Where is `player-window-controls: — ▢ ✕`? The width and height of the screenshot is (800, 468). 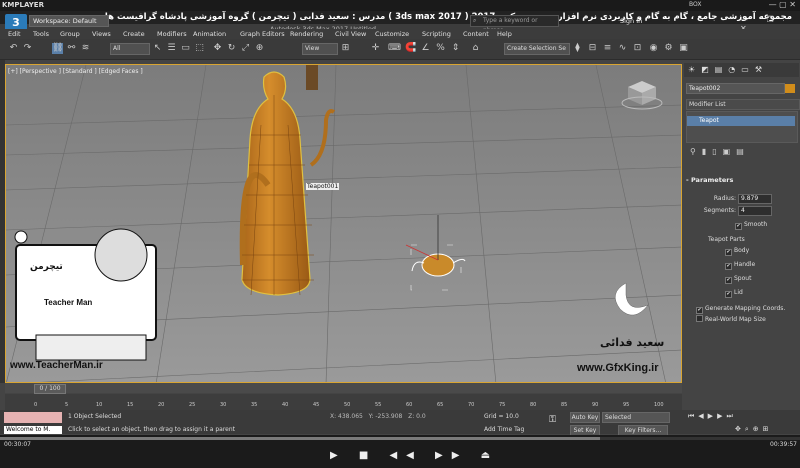
player-window-controls: — ▢ ✕ is located at coordinates (782, 4).